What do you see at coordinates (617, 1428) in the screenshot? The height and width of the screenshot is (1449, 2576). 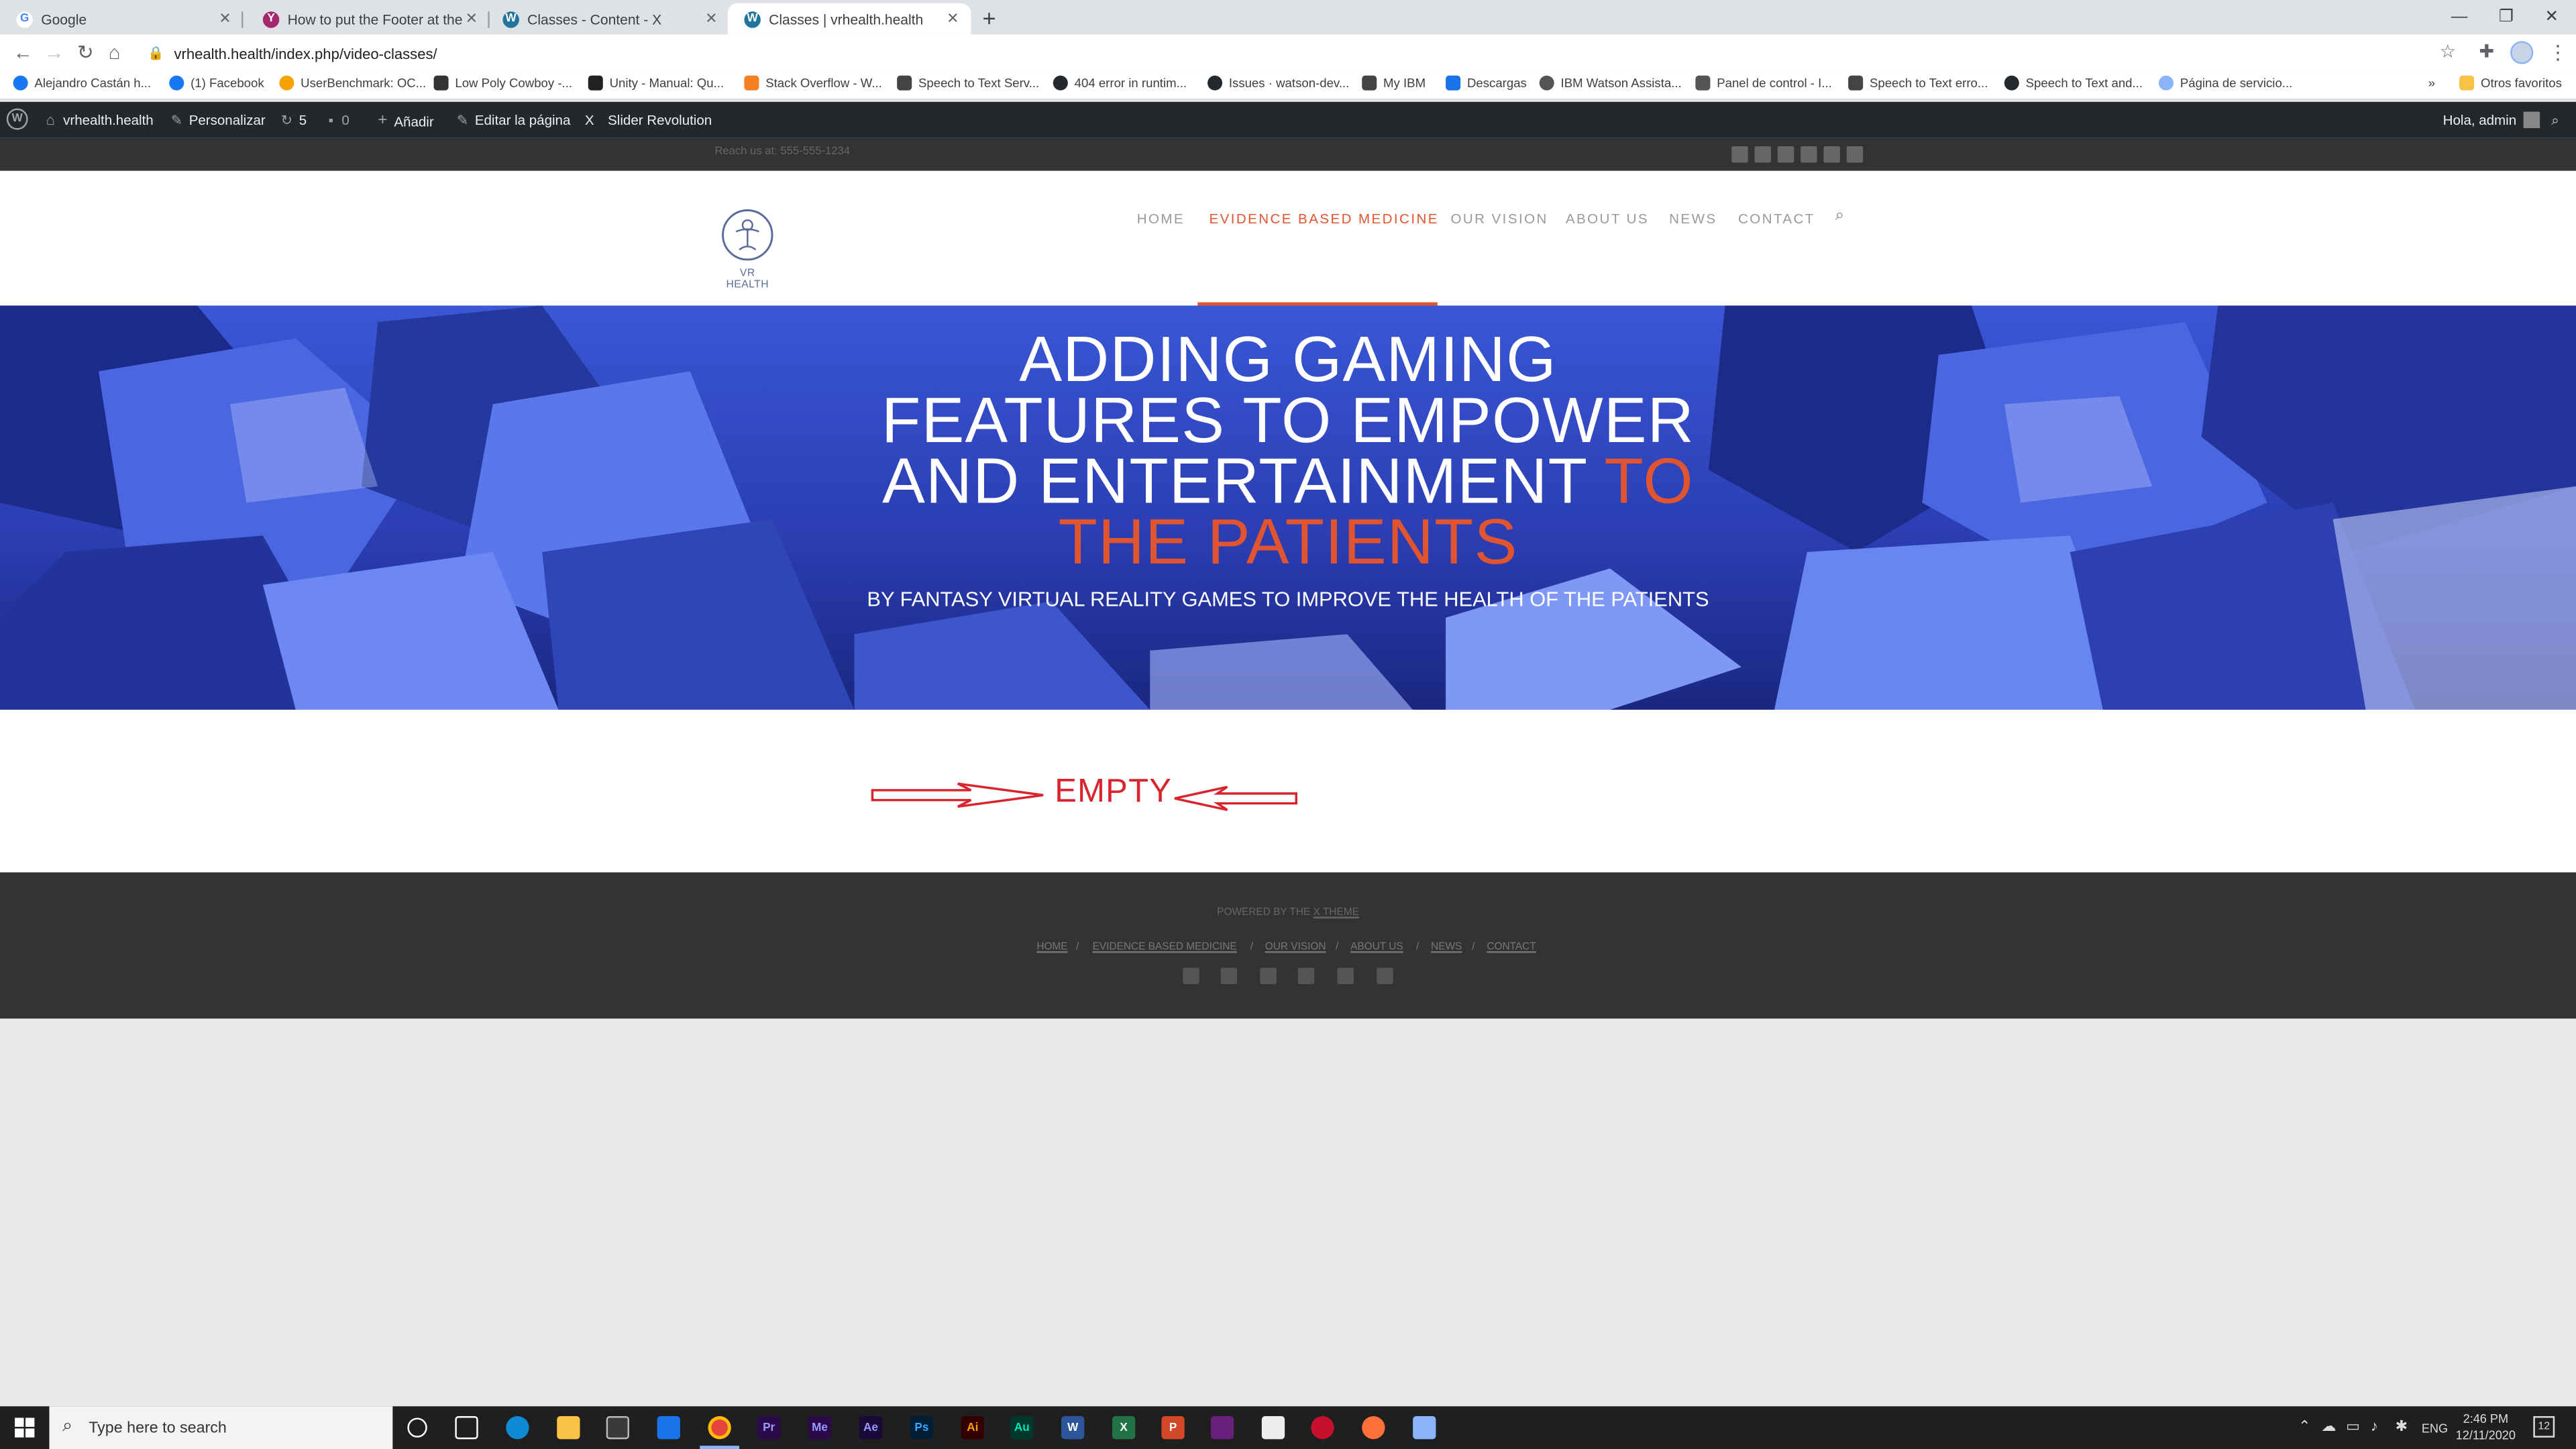 I see `store-icon` at bounding box center [617, 1428].